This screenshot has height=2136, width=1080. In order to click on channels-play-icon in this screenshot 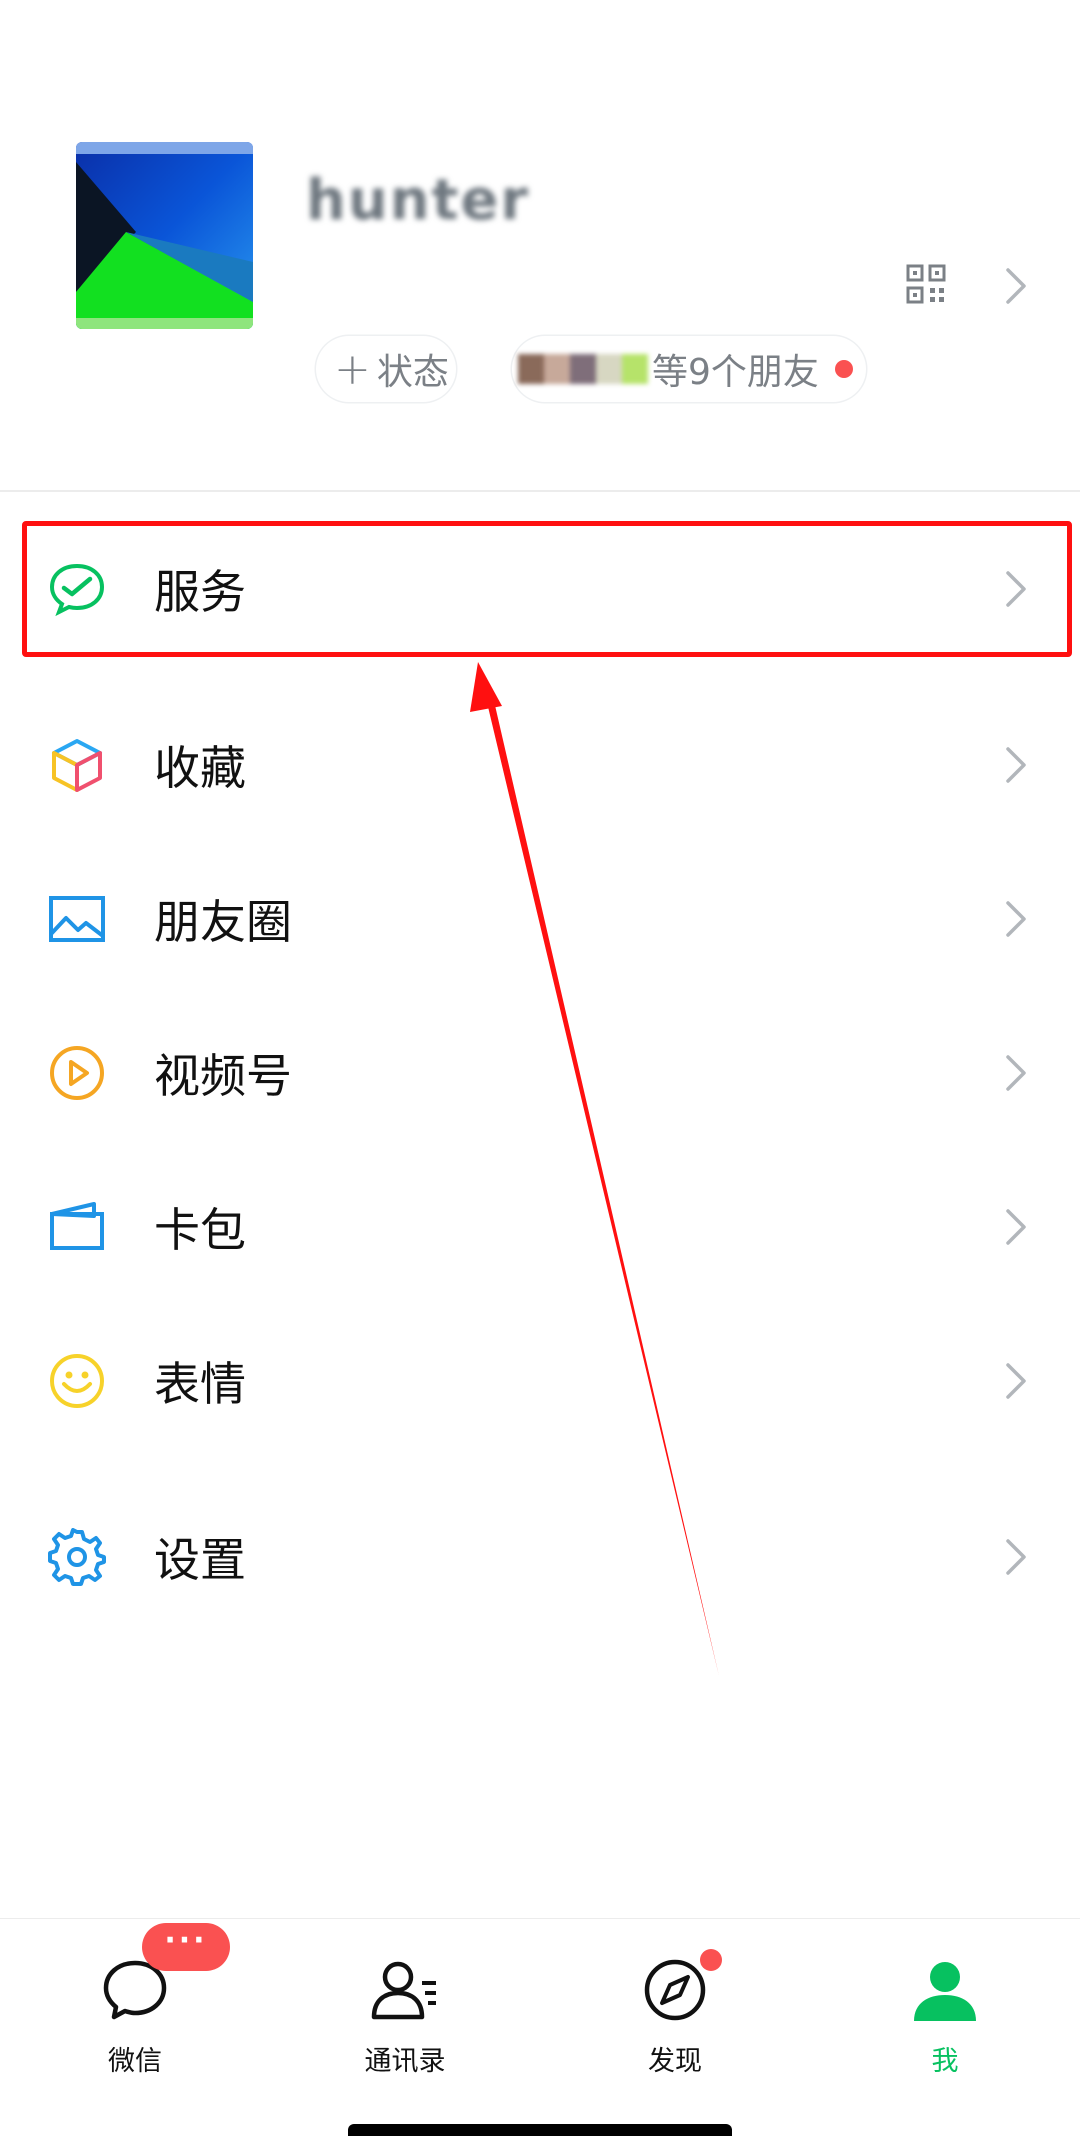, I will do `click(77, 1073)`.